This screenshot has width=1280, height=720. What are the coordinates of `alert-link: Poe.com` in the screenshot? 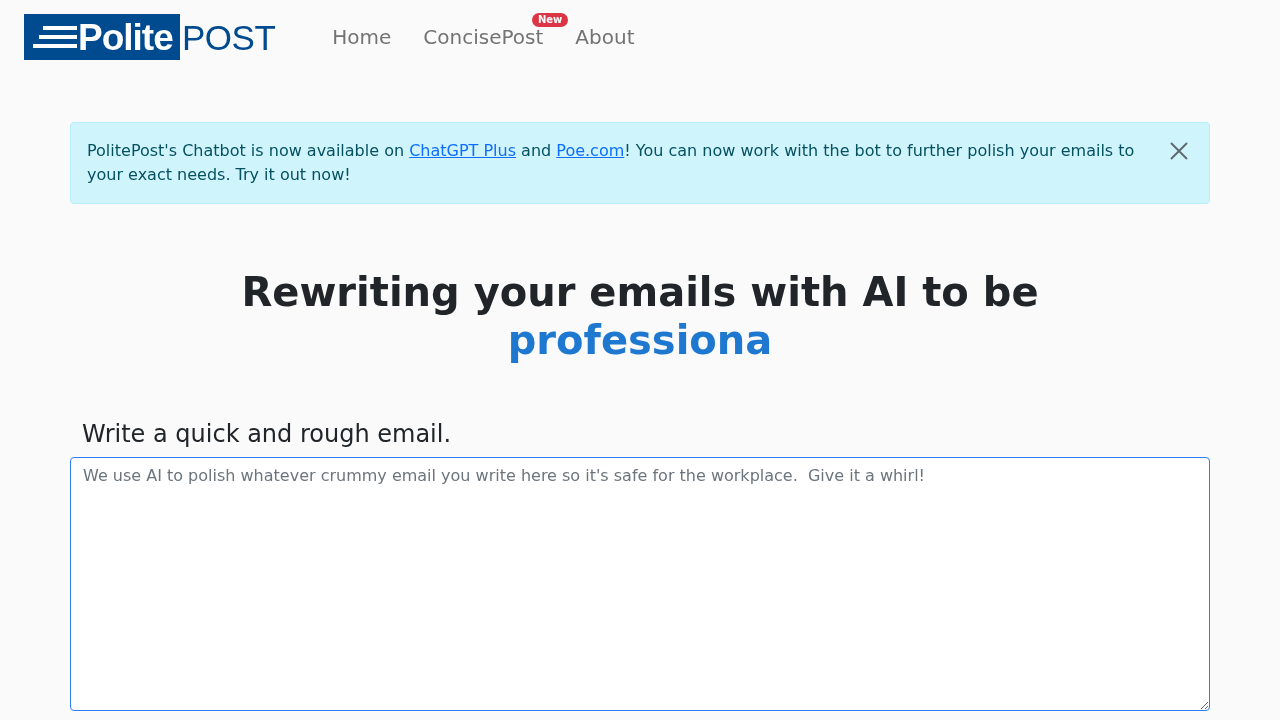 It's located at (590, 150).